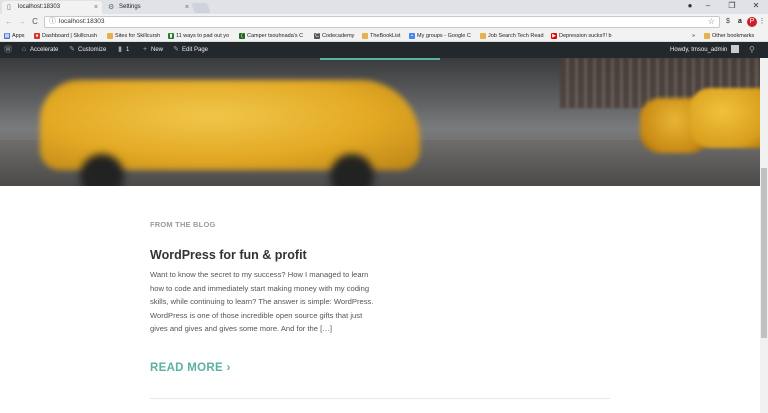 The image size is (768, 413). I want to click on bookmark-item: ( Camper tsouhnada's C, so click(275, 36).